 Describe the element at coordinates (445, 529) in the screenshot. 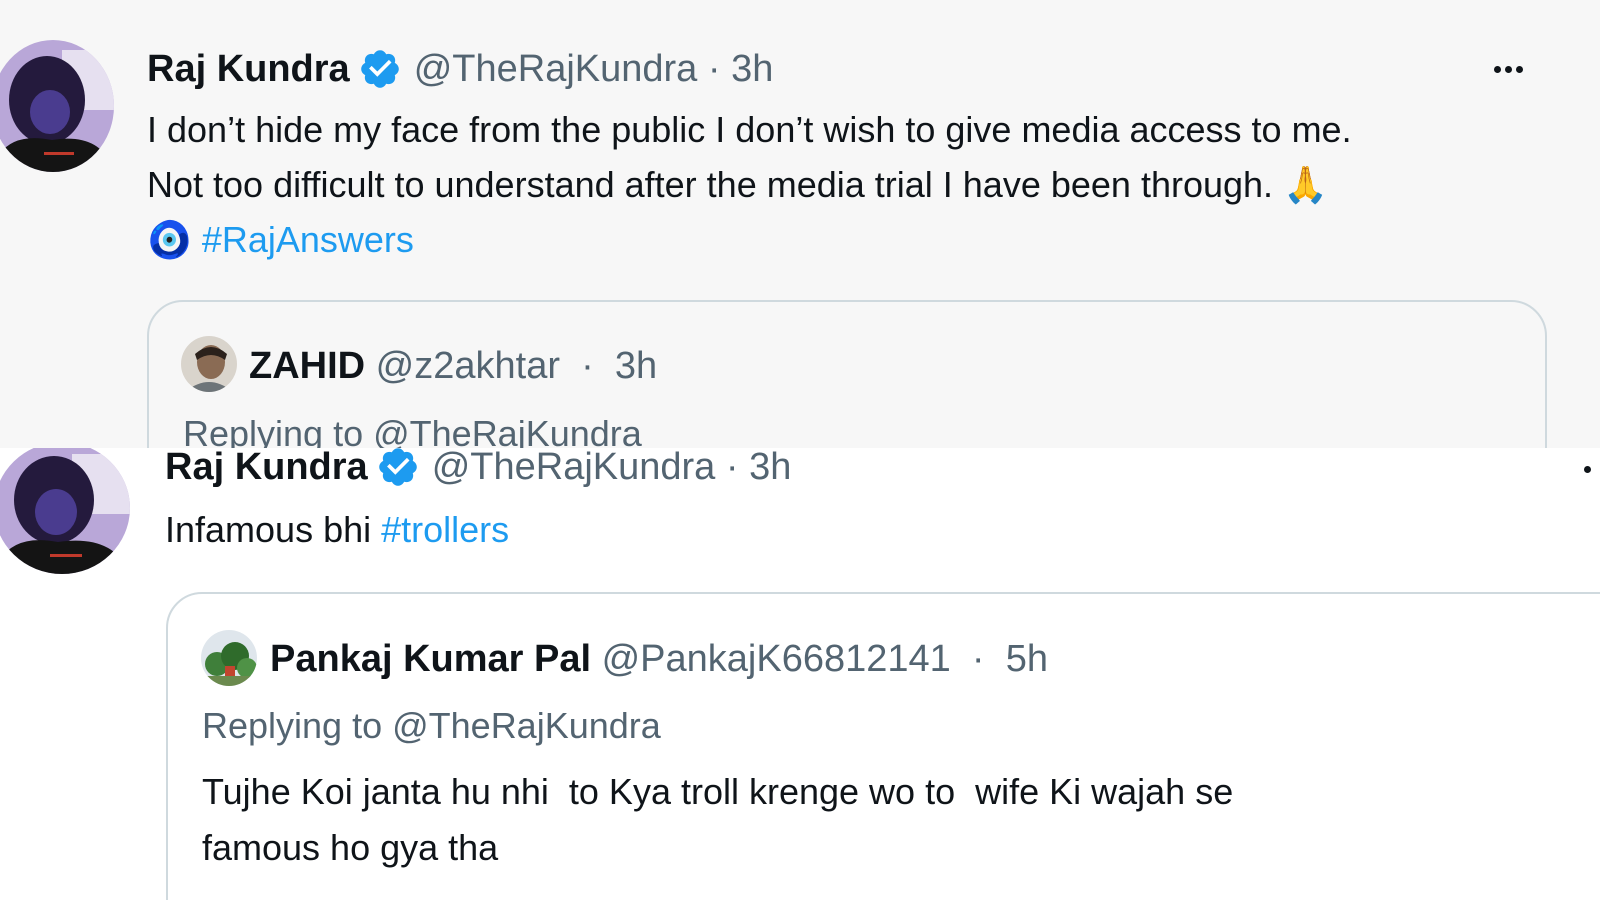

I see `hashtag-link: #trollers` at that location.